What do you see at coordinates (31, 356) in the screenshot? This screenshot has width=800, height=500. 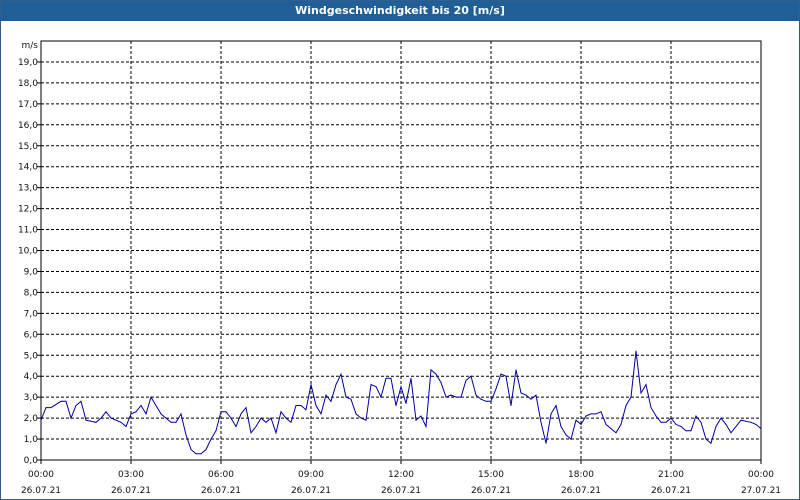 I see `y-tick-label: 5,0` at bounding box center [31, 356].